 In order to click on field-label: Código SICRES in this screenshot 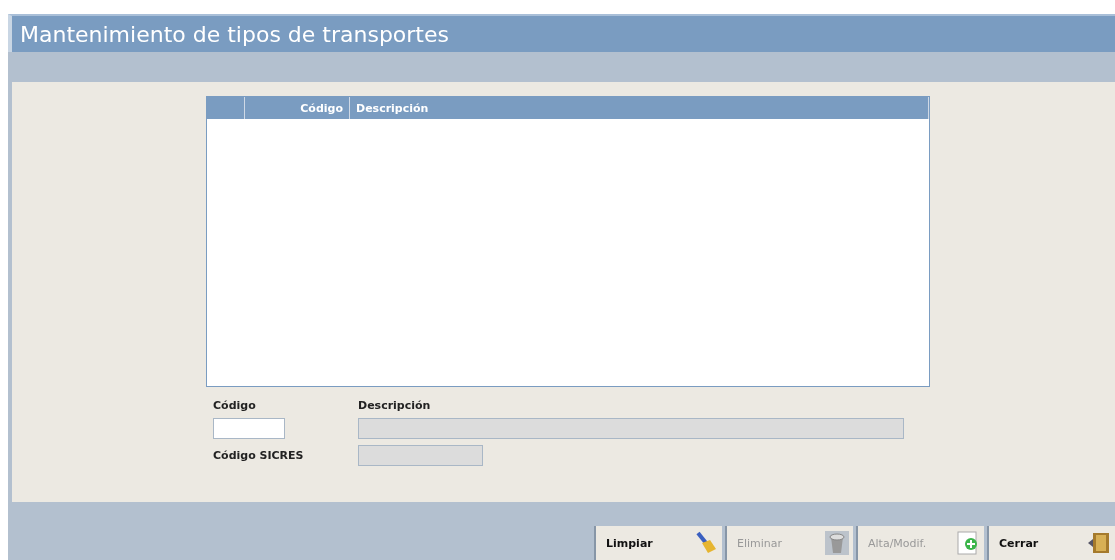, I will do `click(259, 455)`.